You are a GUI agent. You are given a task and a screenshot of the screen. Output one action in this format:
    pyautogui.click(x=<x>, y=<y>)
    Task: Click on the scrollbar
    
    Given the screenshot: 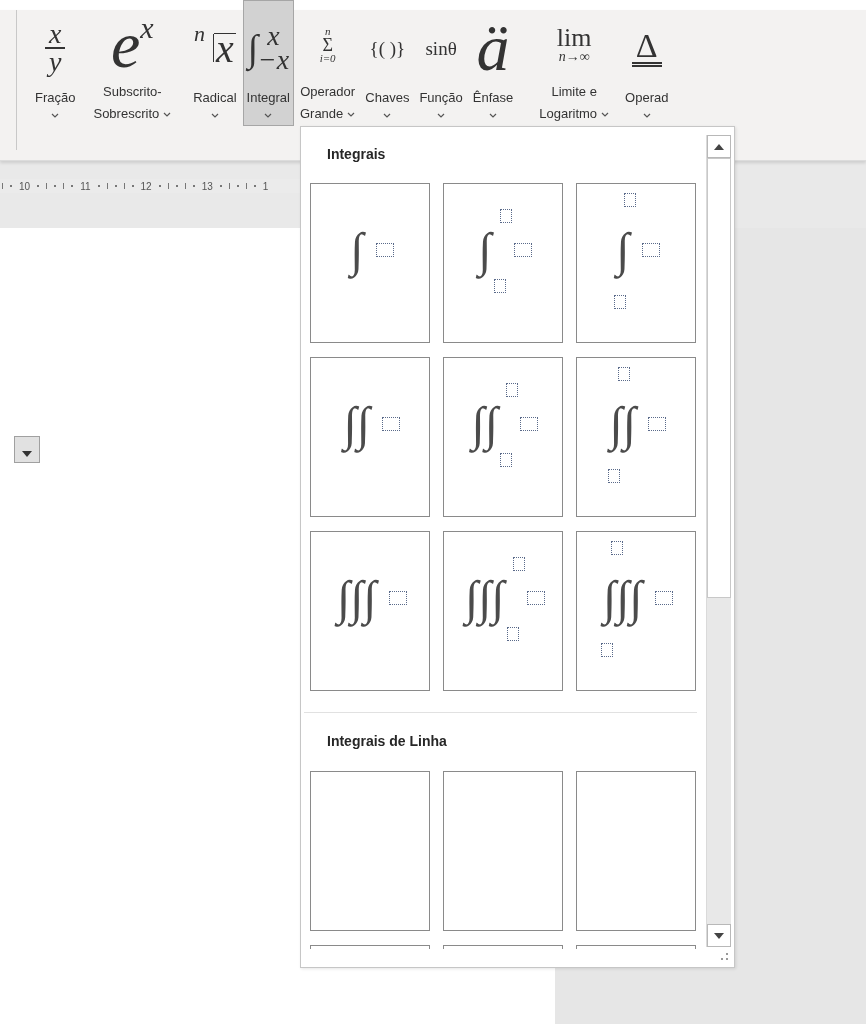 What is the action you would take?
    pyautogui.click(x=718, y=541)
    